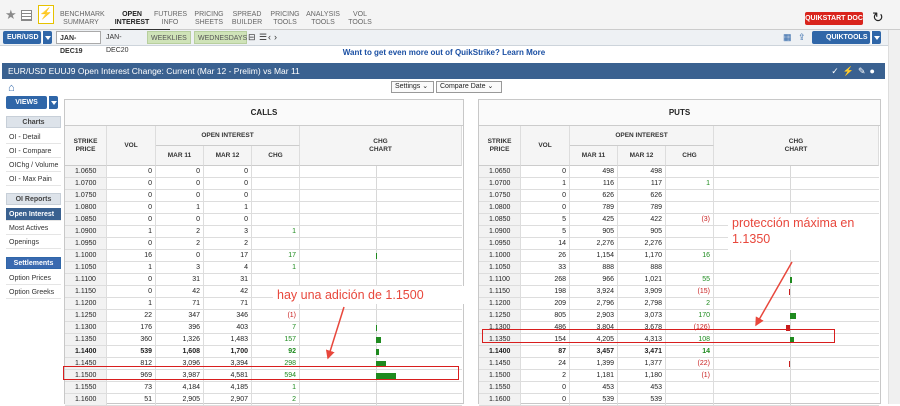  Describe the element at coordinates (774, 294) in the screenshot. I see `puts-arrow` at that location.